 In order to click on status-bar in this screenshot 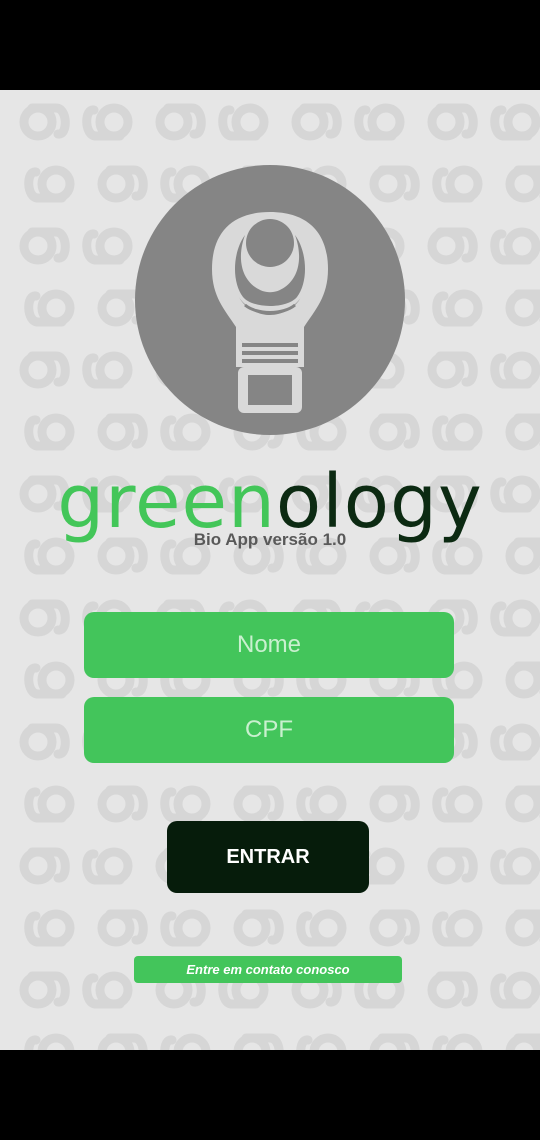, I will do `click(270, 45)`.